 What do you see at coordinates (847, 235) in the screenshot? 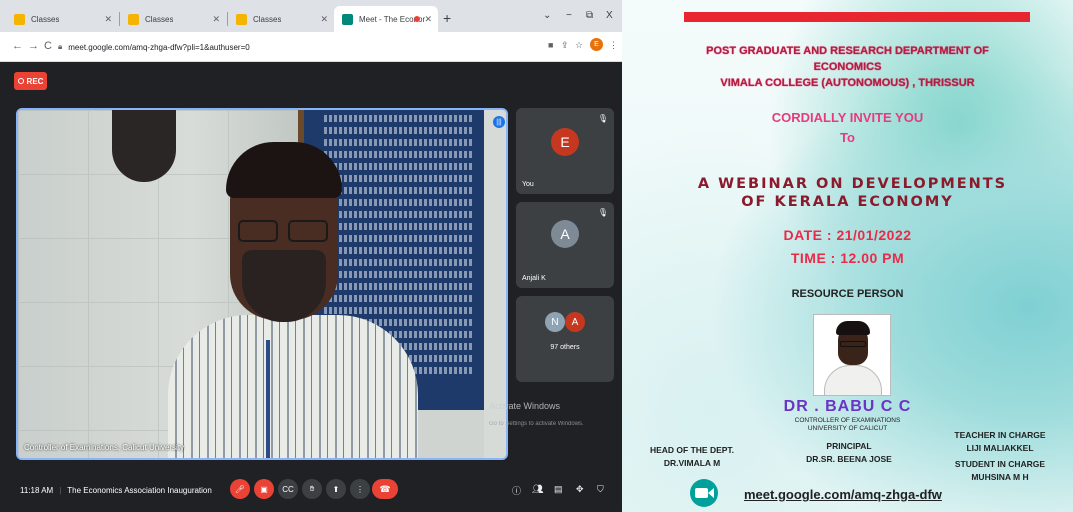
I see `event-date: DATE : 21/01/2022` at bounding box center [847, 235].